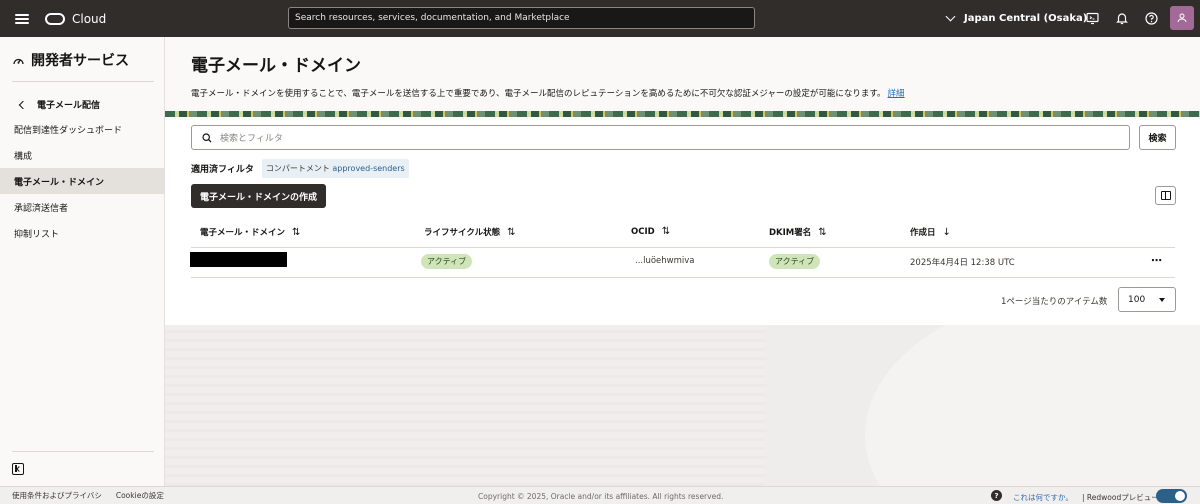 The width and height of the screenshot is (1200, 504). Describe the element at coordinates (140, 495) in the screenshot. I see `cookie-settings-link: Cookieの設定` at that location.